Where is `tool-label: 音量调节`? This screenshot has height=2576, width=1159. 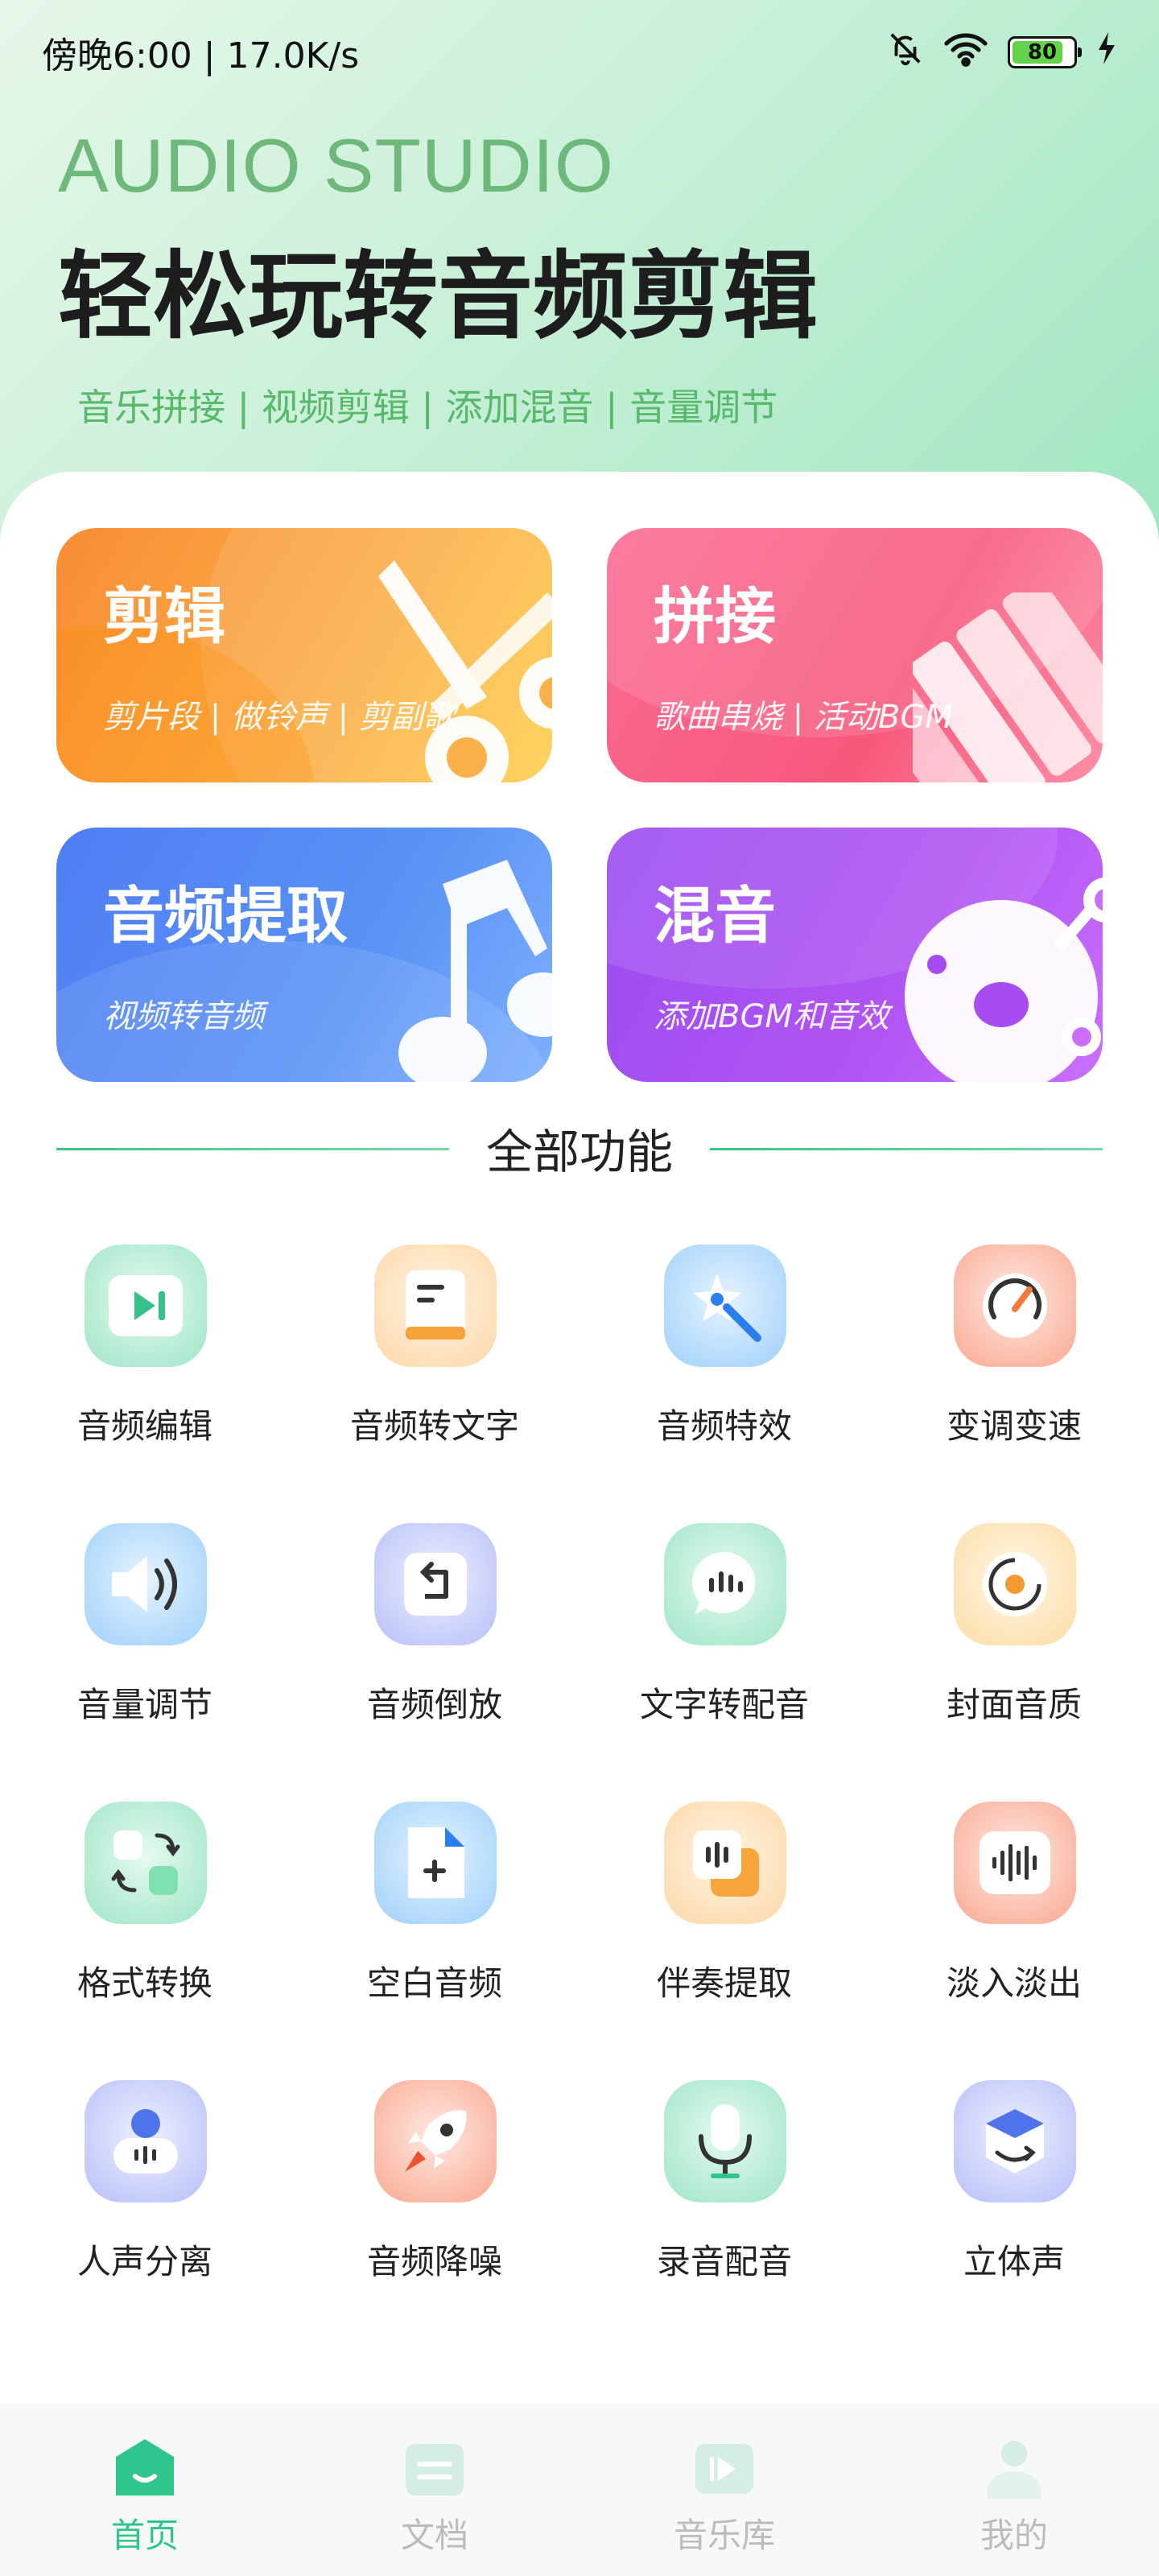 tool-label: 音量调节 is located at coordinates (144, 1704).